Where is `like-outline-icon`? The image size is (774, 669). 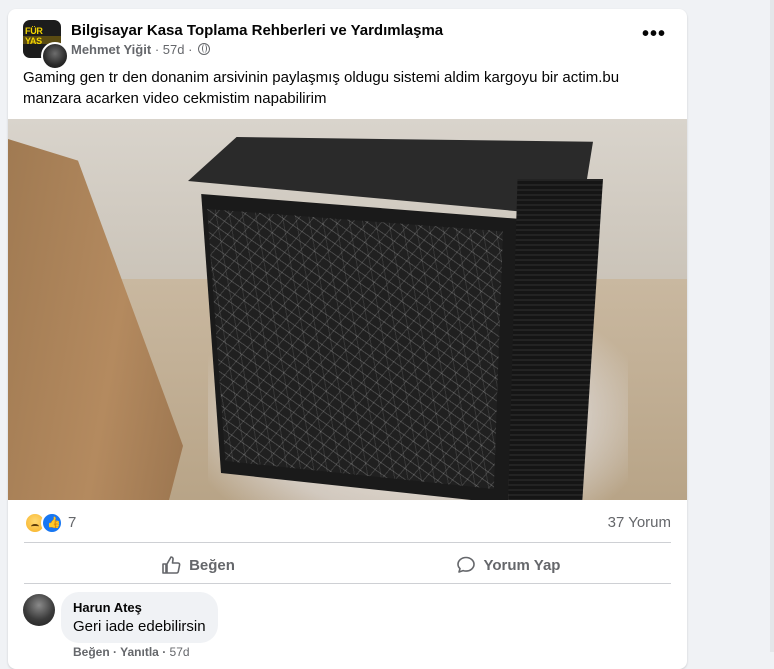 like-outline-icon is located at coordinates (171, 565).